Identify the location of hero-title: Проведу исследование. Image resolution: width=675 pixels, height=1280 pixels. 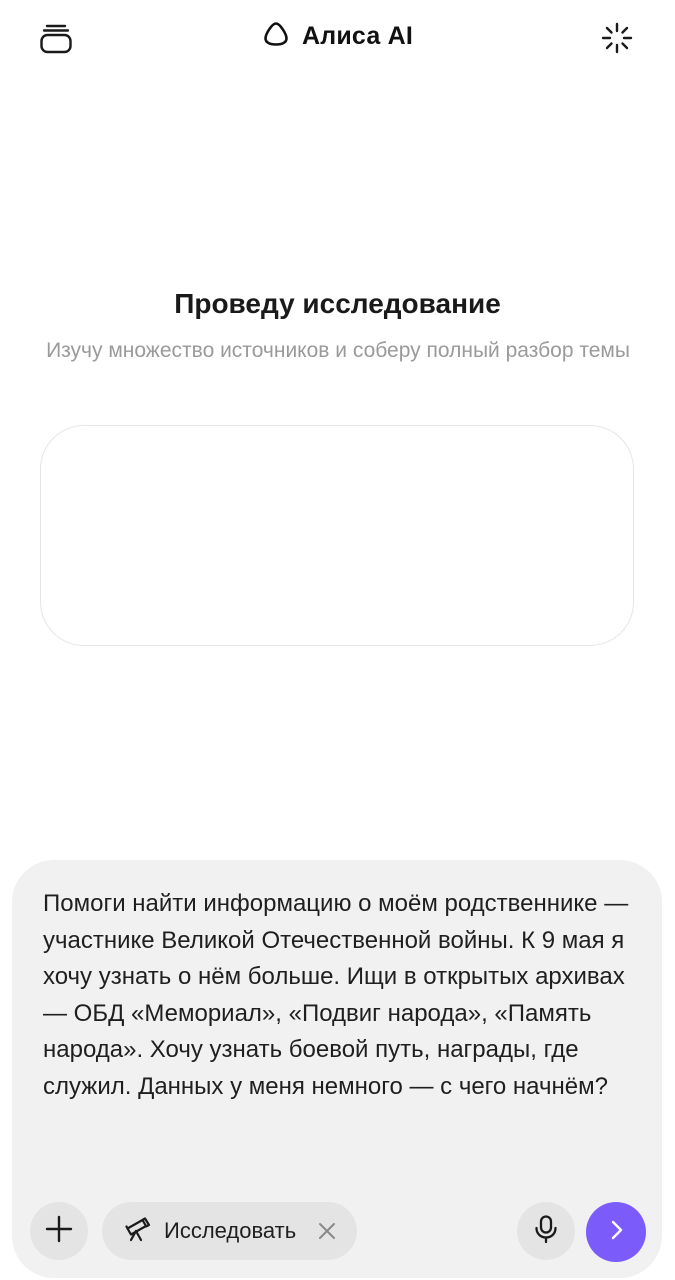
(337, 303).